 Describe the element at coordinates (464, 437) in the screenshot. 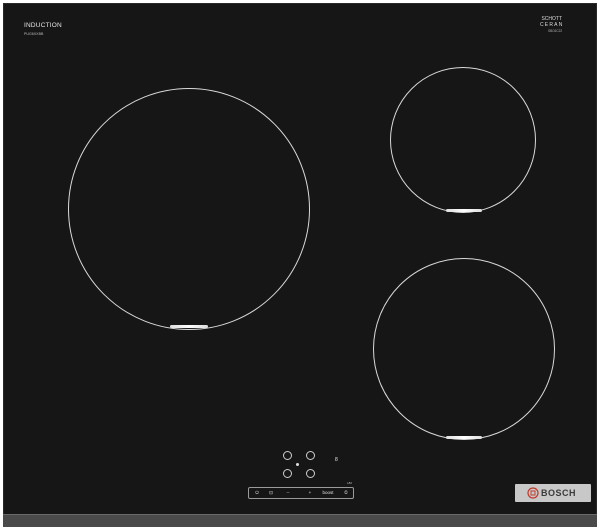

I see `zone-marker-medium` at that location.